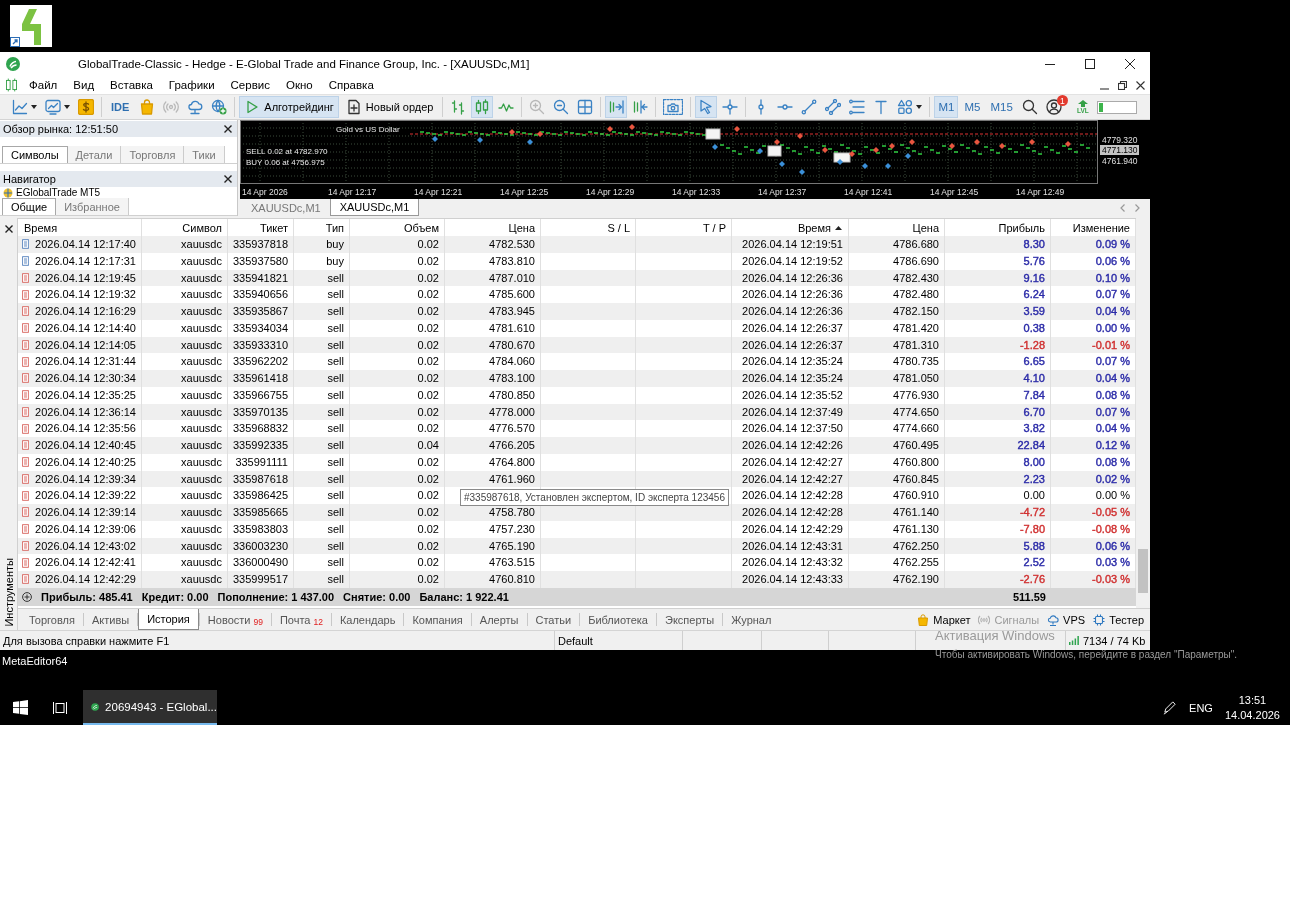 This screenshot has height=899, width=1290. Describe the element at coordinates (35, 154) in the screenshot. I see `panel-tab: Символы` at that location.